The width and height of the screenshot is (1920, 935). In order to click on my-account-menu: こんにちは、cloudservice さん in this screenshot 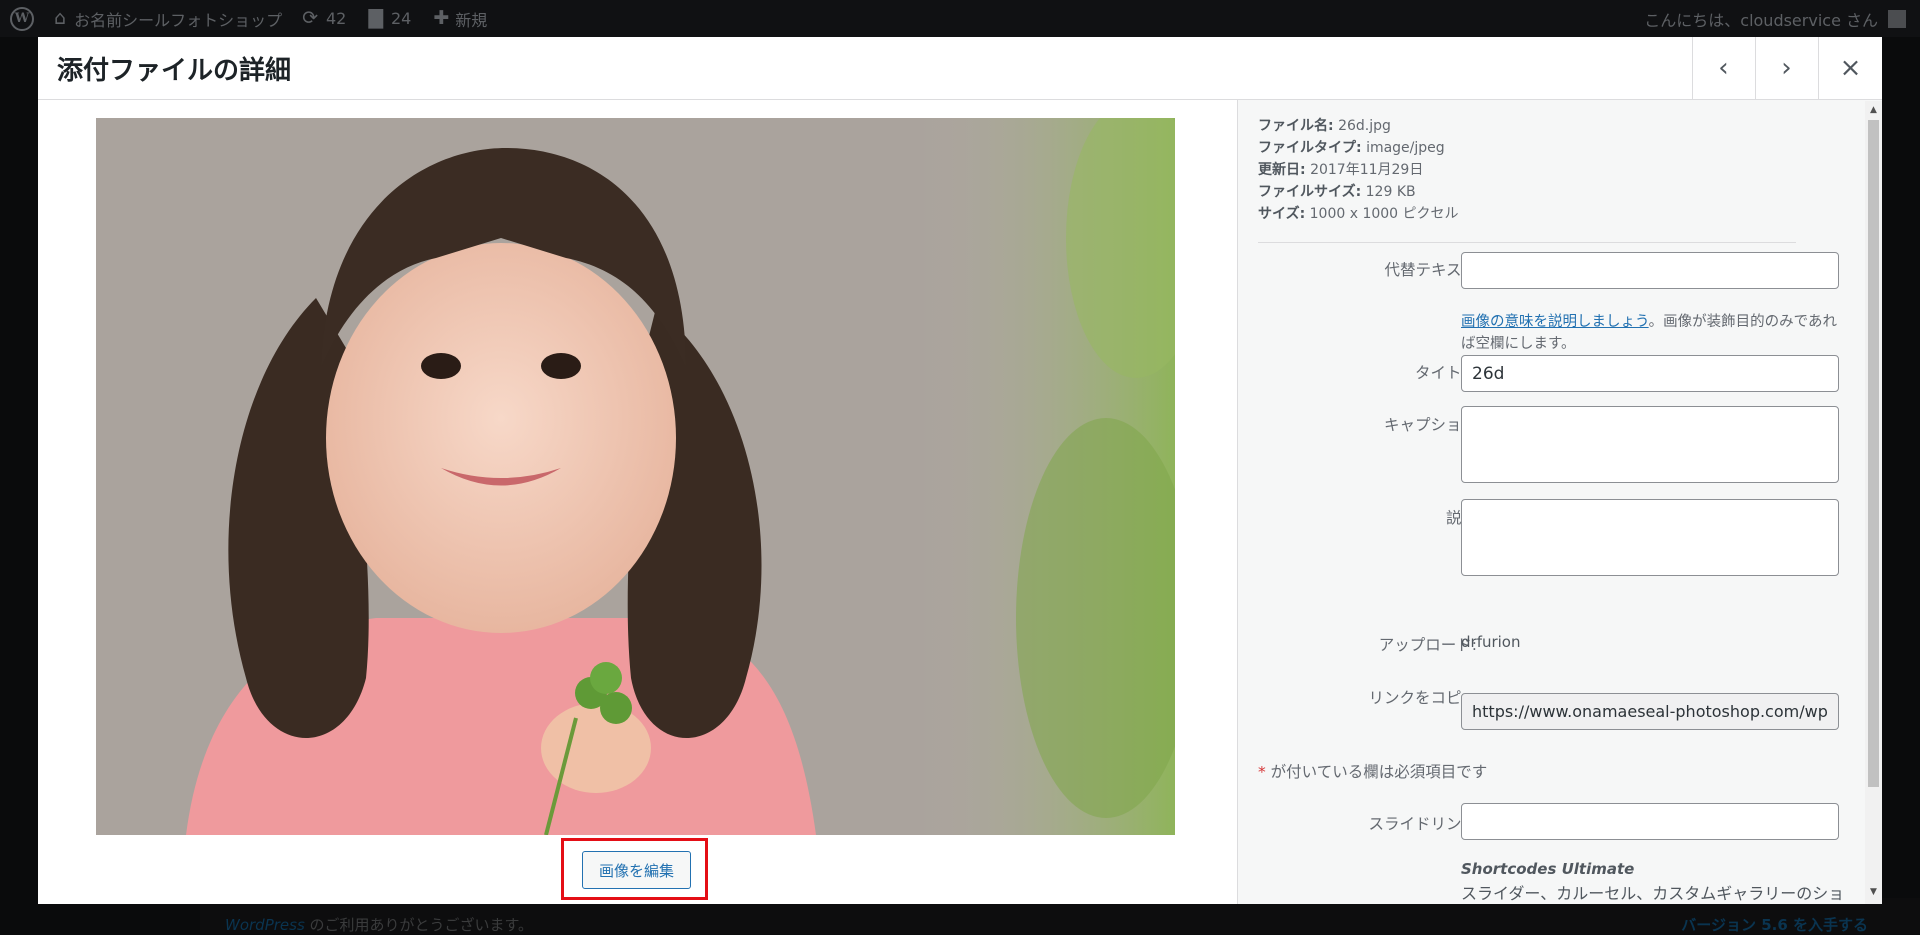, I will do `click(1775, 18)`.